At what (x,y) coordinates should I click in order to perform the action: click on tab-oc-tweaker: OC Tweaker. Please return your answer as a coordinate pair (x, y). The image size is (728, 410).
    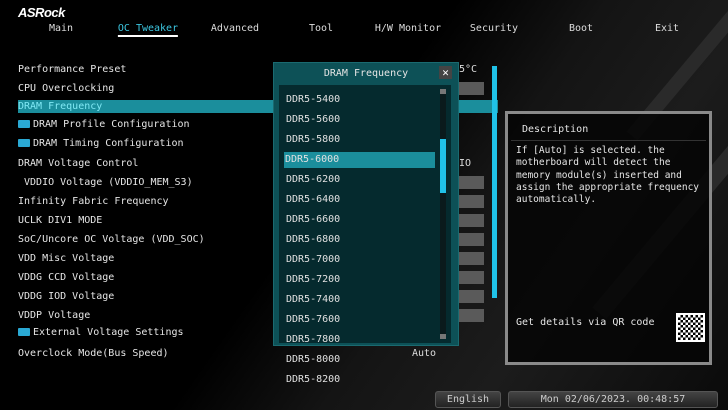
    Looking at the image, I should click on (148, 30).